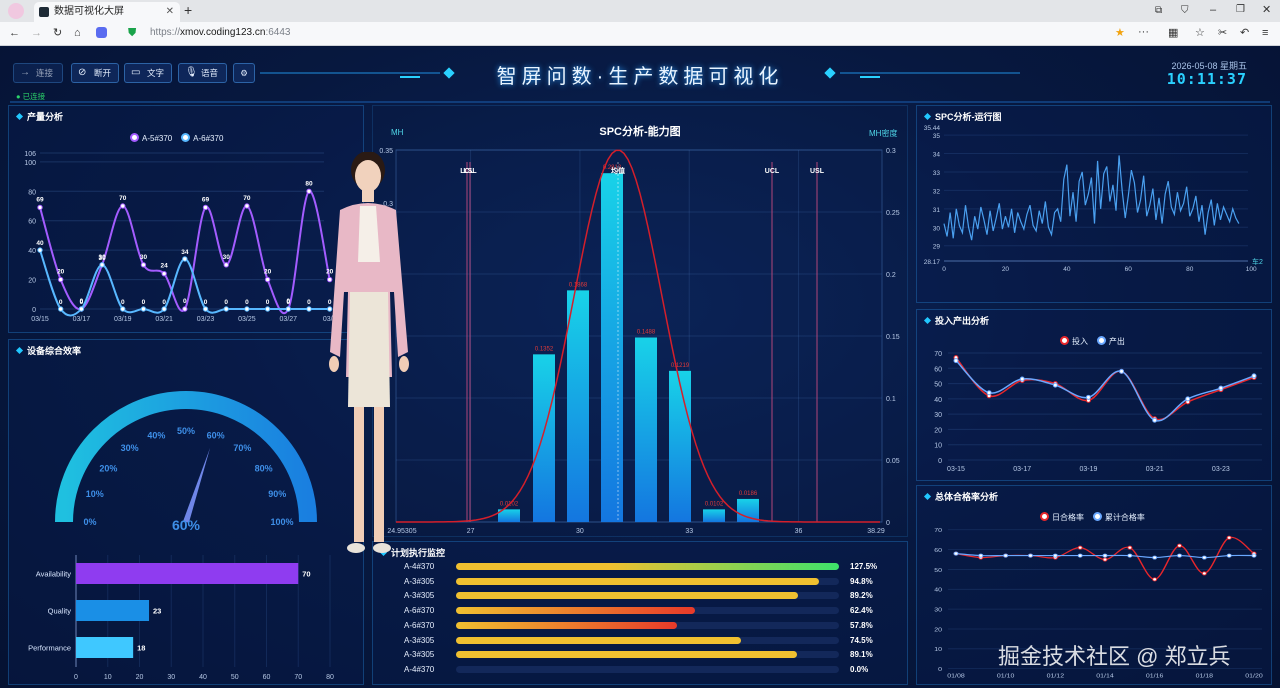  Describe the element at coordinates (77, 33) in the screenshot. I see `home-icon: ⌂` at that location.